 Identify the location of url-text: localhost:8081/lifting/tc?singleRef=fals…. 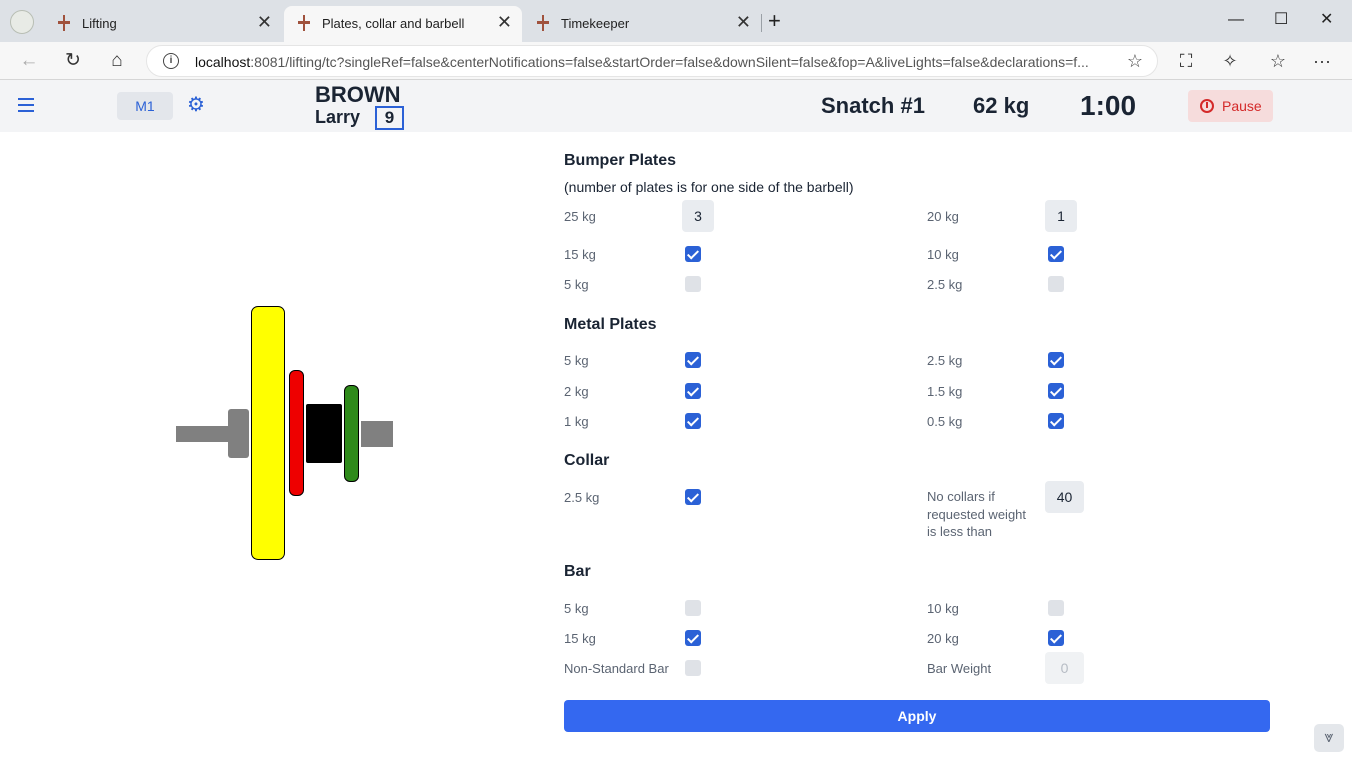
(642, 62).